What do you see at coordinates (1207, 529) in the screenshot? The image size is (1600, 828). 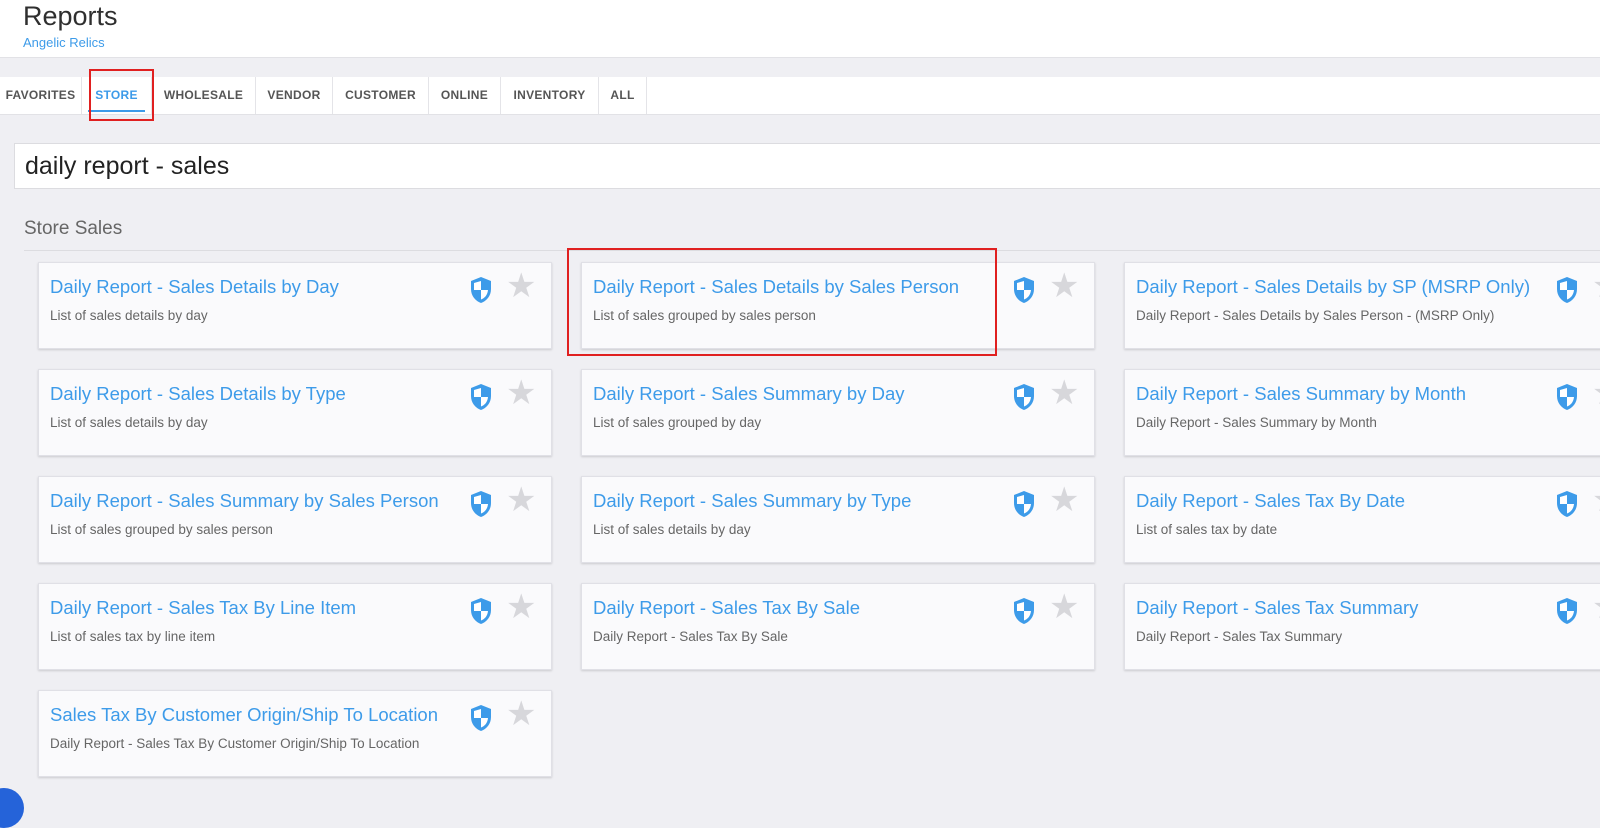 I see `report-description: List of sales tax by date` at bounding box center [1207, 529].